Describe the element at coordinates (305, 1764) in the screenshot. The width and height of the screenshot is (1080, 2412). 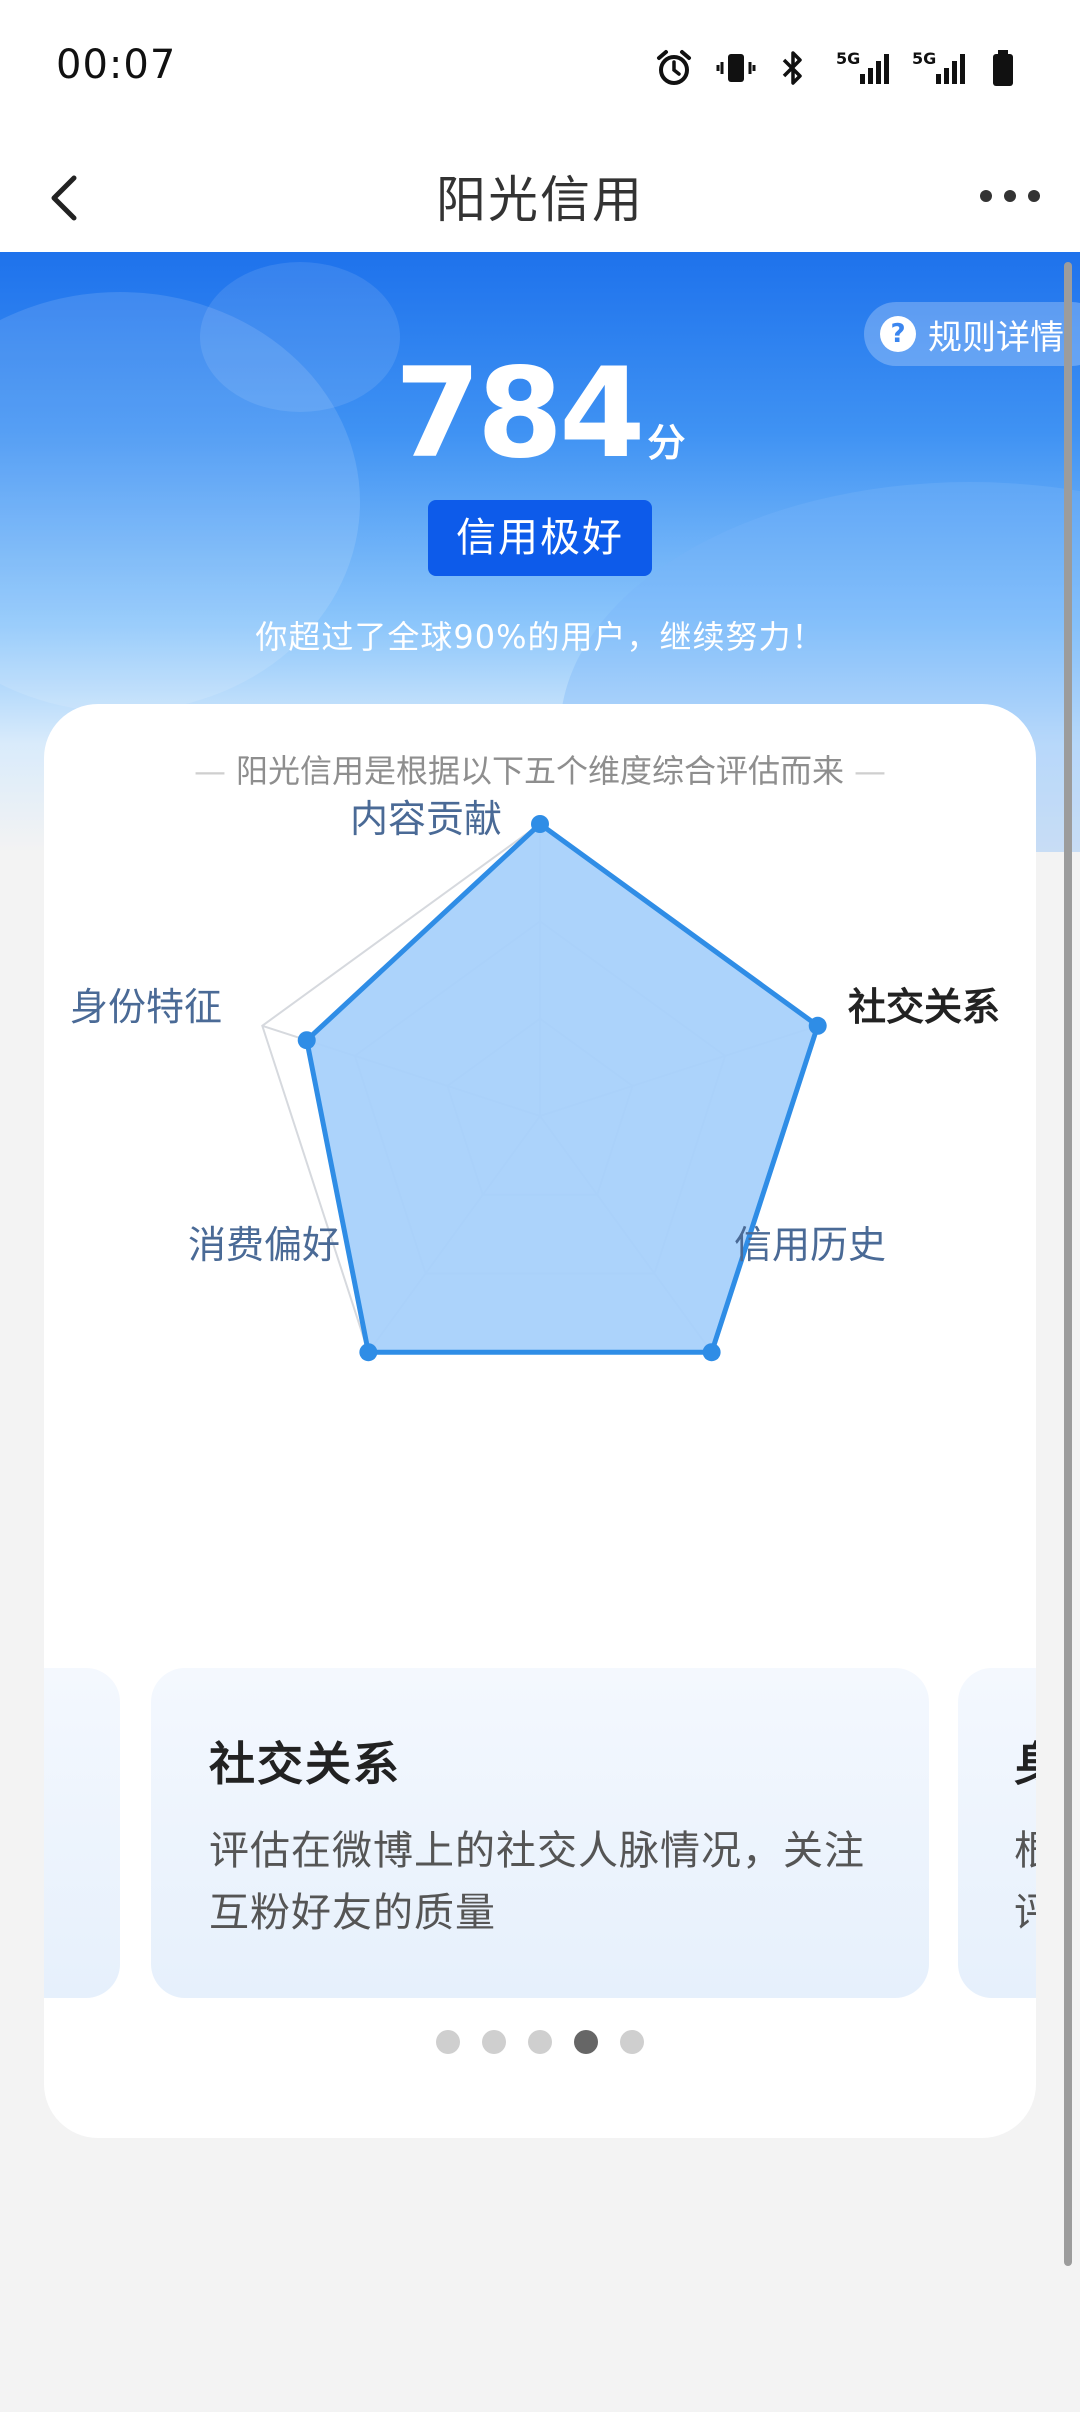
I see `slide-title: 社交关系` at that location.